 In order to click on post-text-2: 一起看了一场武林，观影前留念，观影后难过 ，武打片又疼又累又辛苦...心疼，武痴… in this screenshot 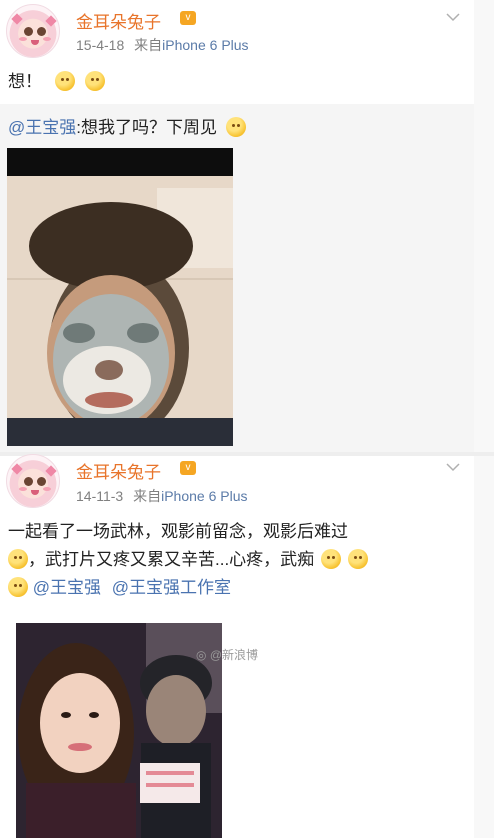, I will do `click(243, 560)`.